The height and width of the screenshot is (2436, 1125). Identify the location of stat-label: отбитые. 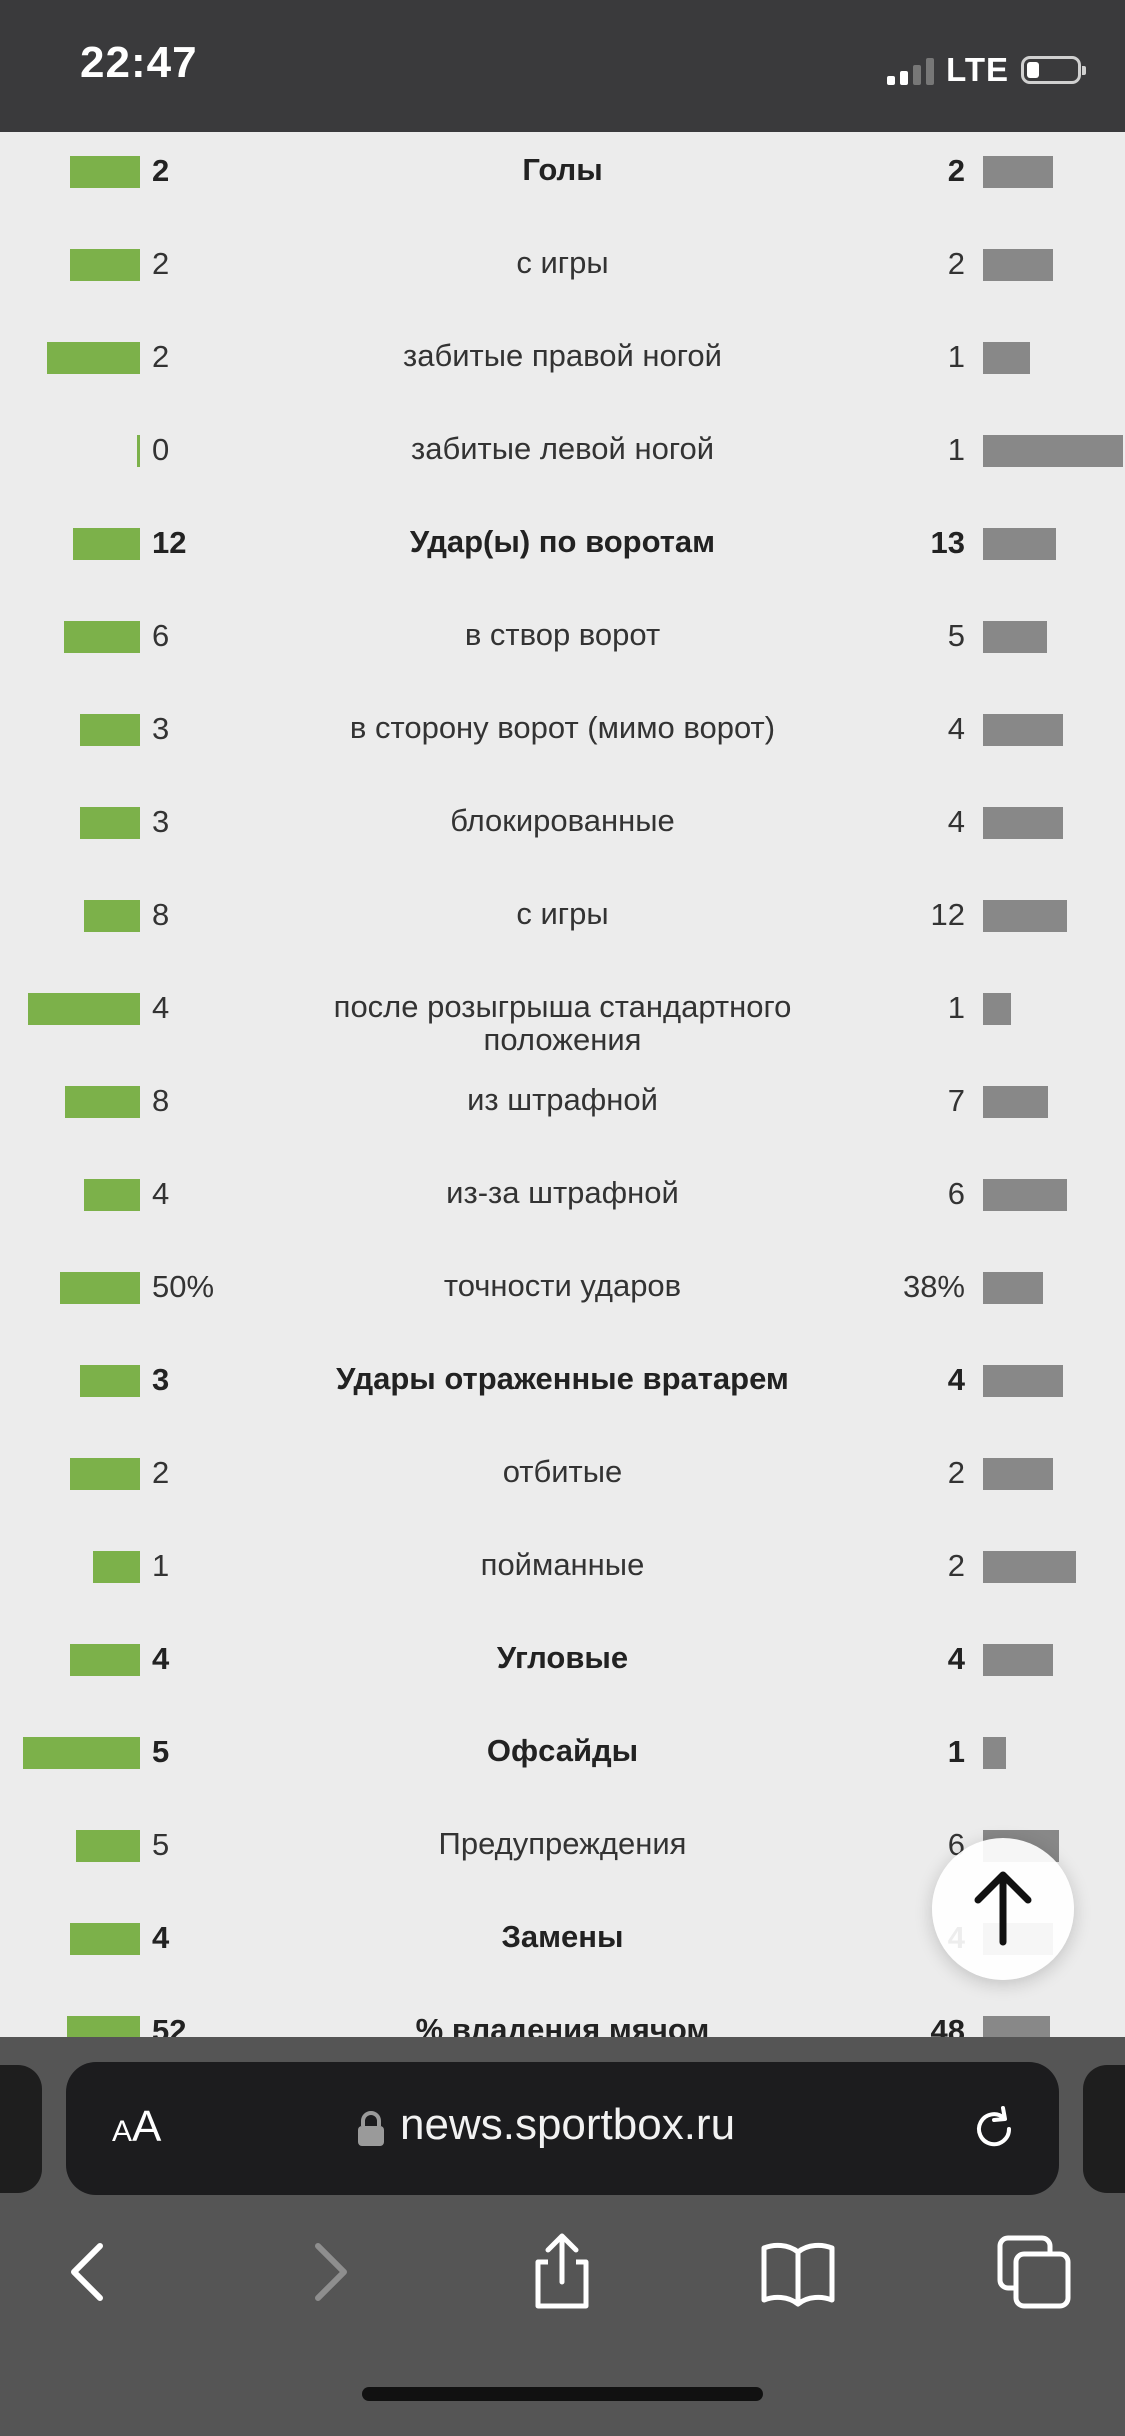
(562, 1471).